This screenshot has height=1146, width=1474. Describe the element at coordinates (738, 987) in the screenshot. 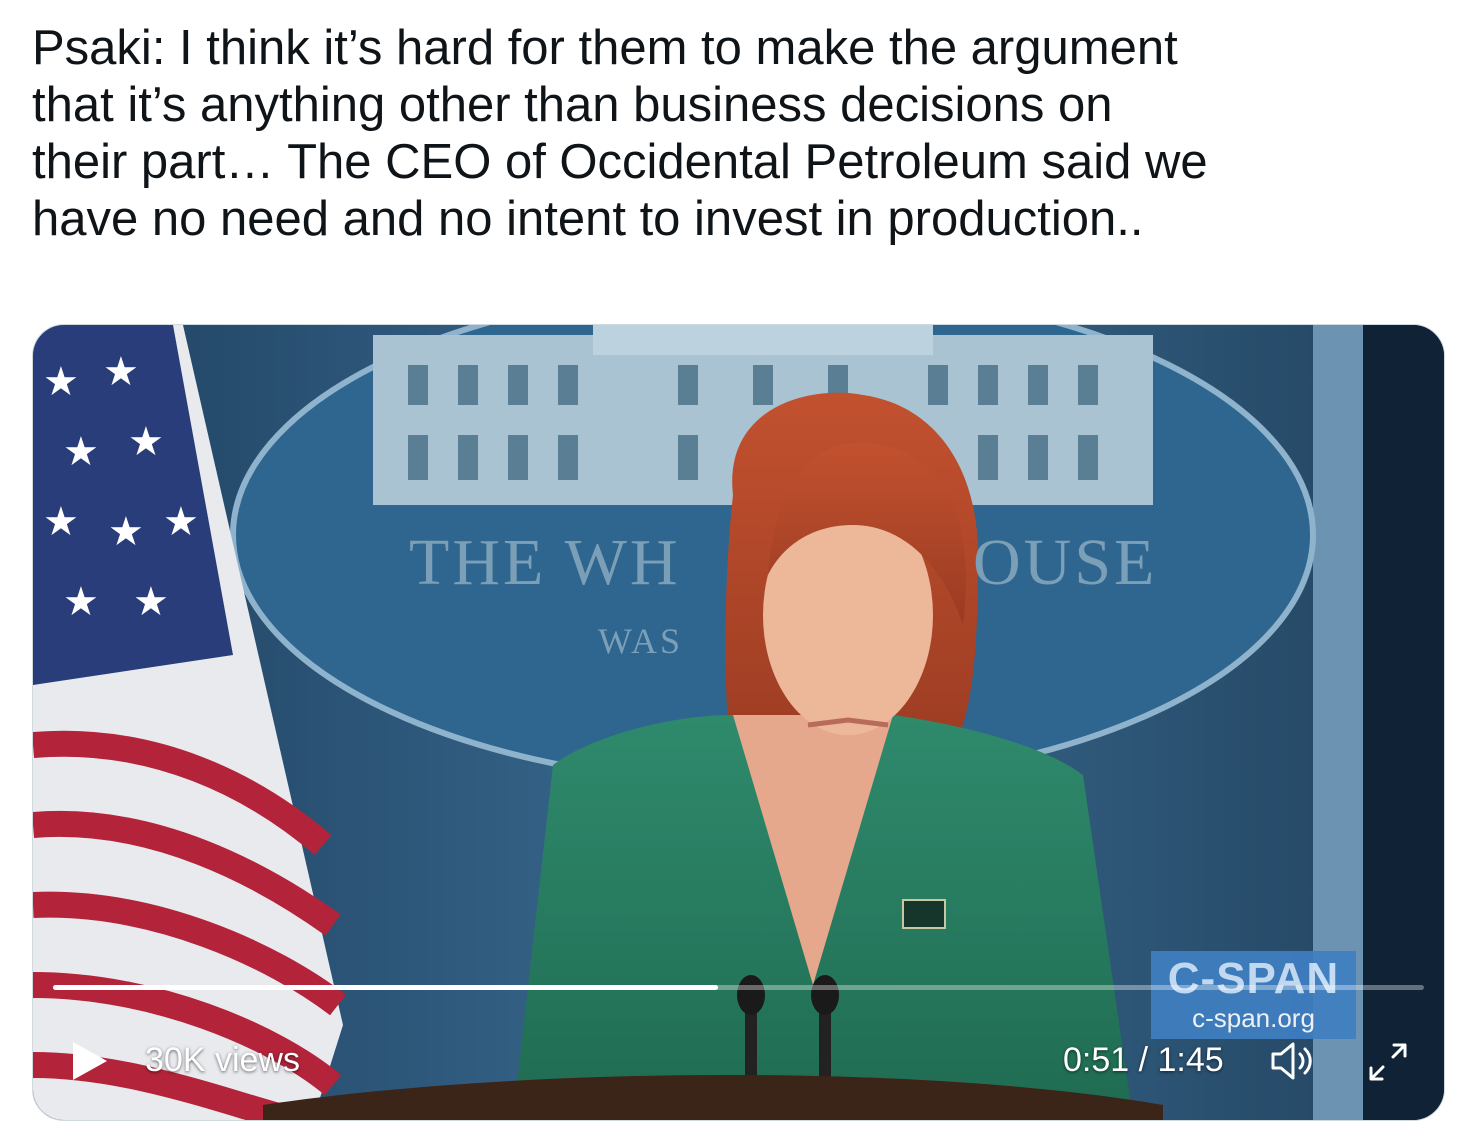

I see `progress-bar` at that location.